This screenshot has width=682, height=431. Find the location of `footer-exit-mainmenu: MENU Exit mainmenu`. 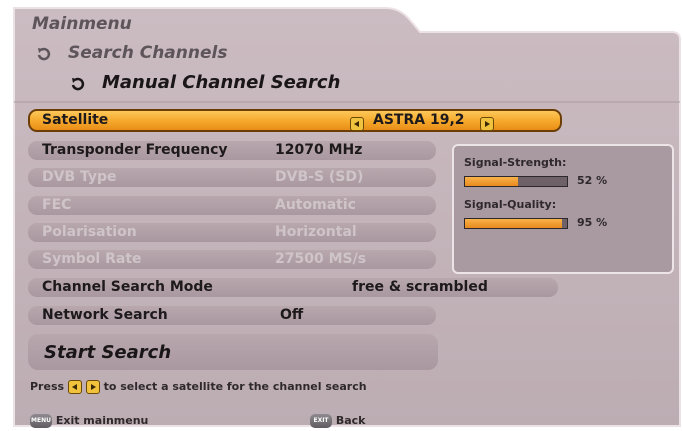

footer-exit-mainmenu: MENU Exit mainmenu is located at coordinates (89, 421).